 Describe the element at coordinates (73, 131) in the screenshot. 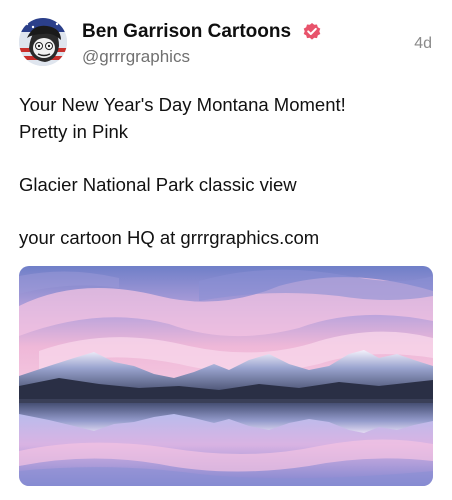

I see `post-text-line: Pretty in Pink` at that location.